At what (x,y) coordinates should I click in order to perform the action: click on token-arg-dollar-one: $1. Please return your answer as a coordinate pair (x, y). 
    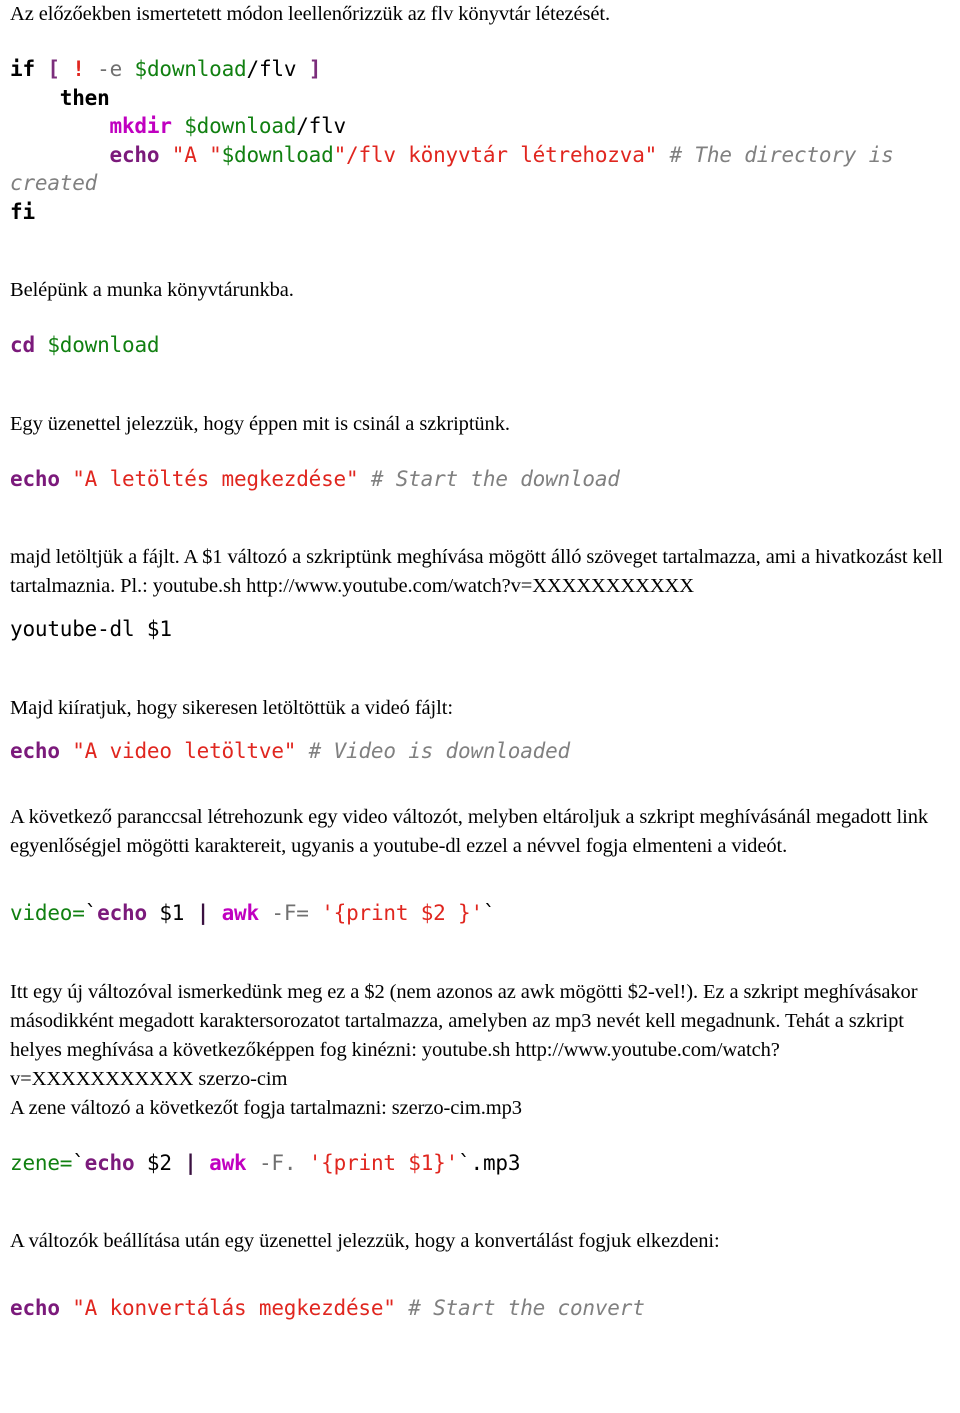
    Looking at the image, I should click on (171, 913).